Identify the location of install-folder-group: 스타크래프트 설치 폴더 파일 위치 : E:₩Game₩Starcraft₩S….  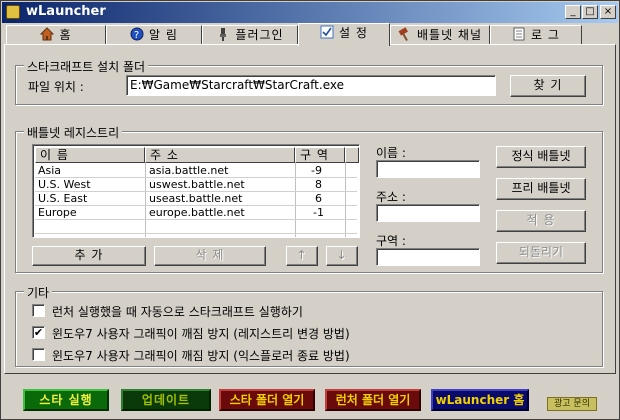
(309, 81).